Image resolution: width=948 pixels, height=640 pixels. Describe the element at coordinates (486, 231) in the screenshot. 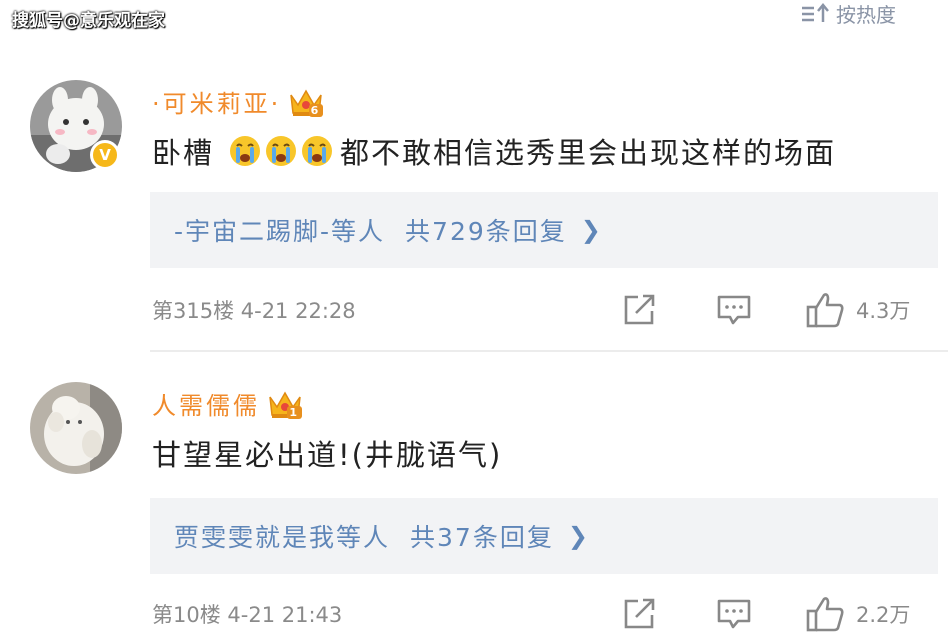

I see `reply-count: 共729条回复` at that location.